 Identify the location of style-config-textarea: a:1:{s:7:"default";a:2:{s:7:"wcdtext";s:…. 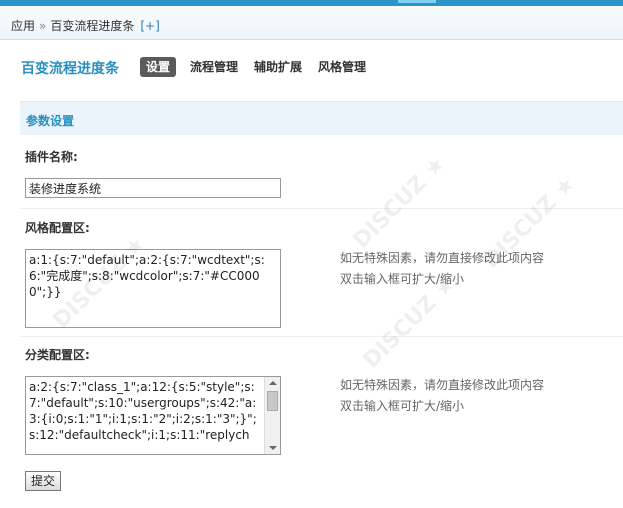
(153, 288).